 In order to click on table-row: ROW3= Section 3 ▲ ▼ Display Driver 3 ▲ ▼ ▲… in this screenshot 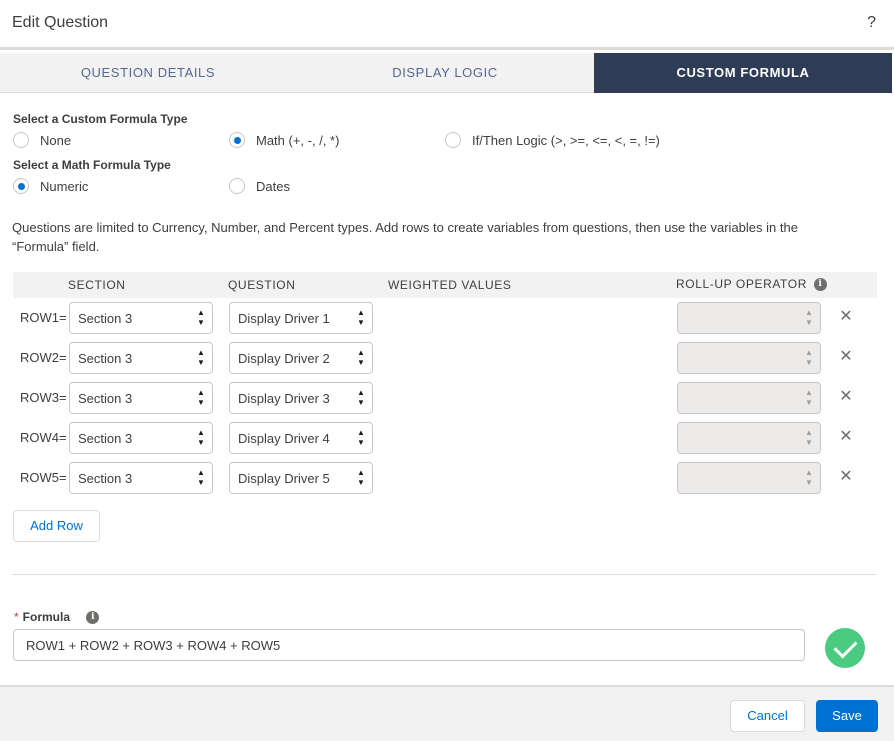, I will do `click(445, 398)`.